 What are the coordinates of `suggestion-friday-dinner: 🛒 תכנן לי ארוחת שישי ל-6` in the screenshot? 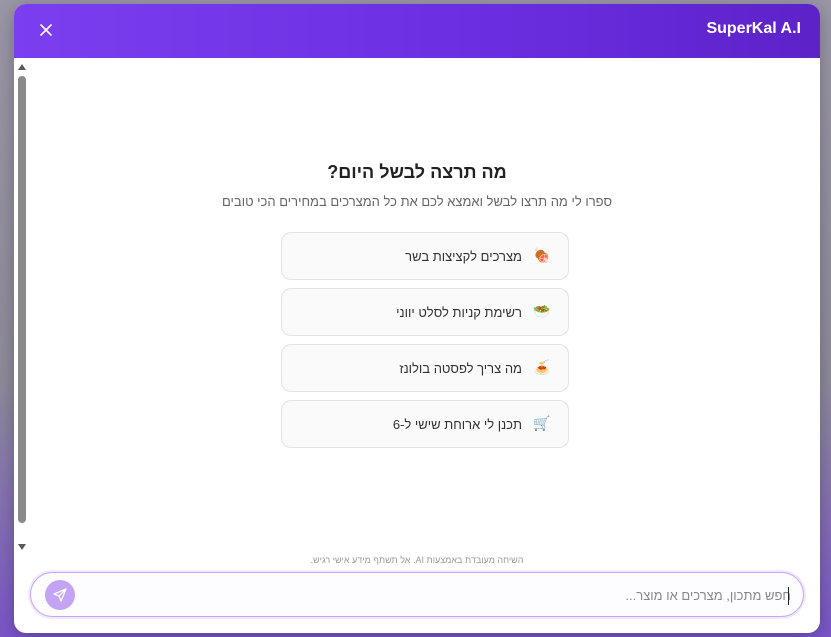 It's located at (425, 424).